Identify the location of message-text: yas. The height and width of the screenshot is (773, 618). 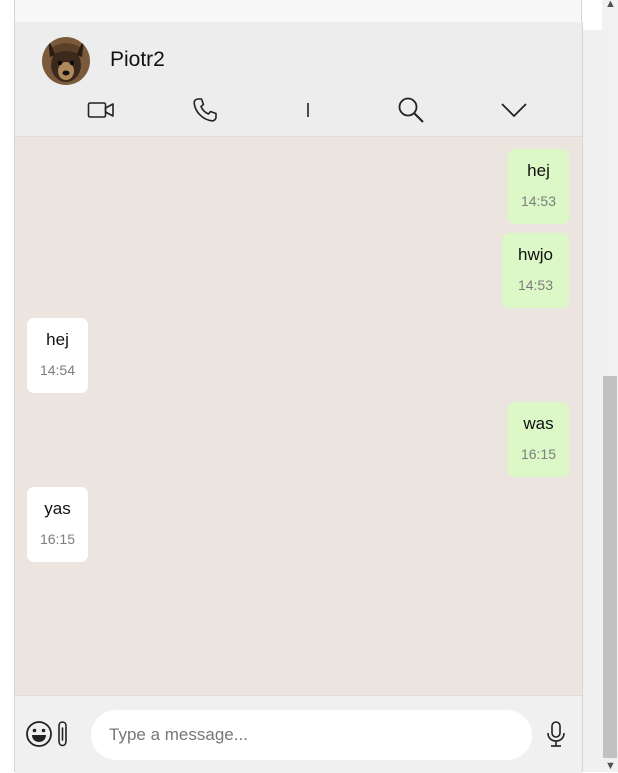
(57, 508).